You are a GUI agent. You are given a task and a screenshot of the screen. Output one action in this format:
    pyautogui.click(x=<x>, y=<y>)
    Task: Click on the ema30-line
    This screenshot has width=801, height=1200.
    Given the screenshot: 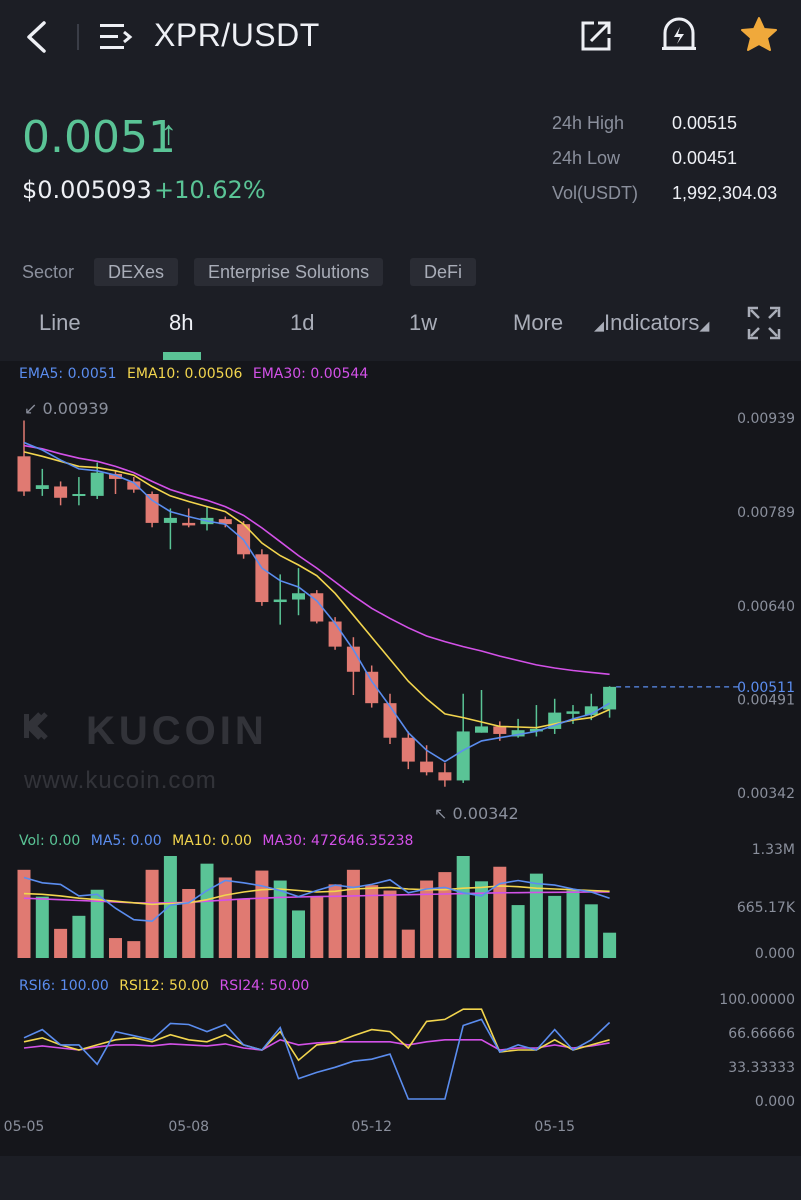 What is the action you would take?
    pyautogui.click(x=316, y=560)
    